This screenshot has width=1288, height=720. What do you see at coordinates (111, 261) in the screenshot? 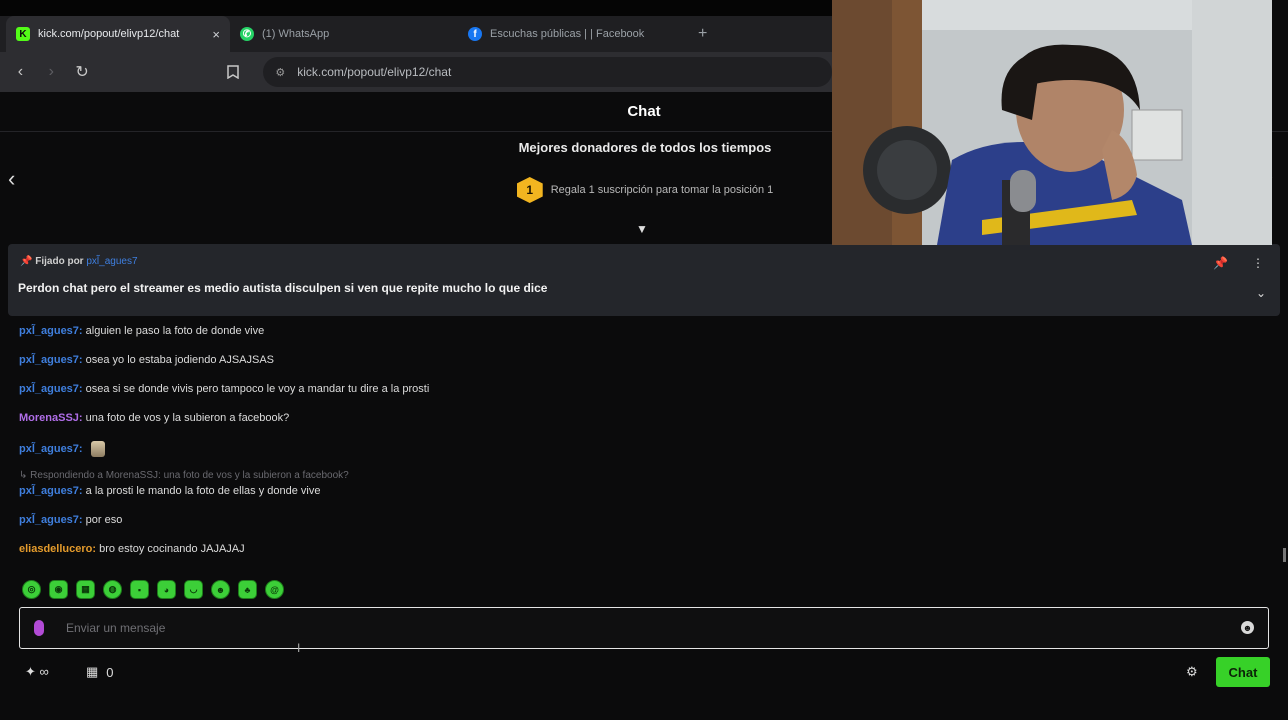
I see `pinned-by-user: pxl̃_agues7` at bounding box center [111, 261].